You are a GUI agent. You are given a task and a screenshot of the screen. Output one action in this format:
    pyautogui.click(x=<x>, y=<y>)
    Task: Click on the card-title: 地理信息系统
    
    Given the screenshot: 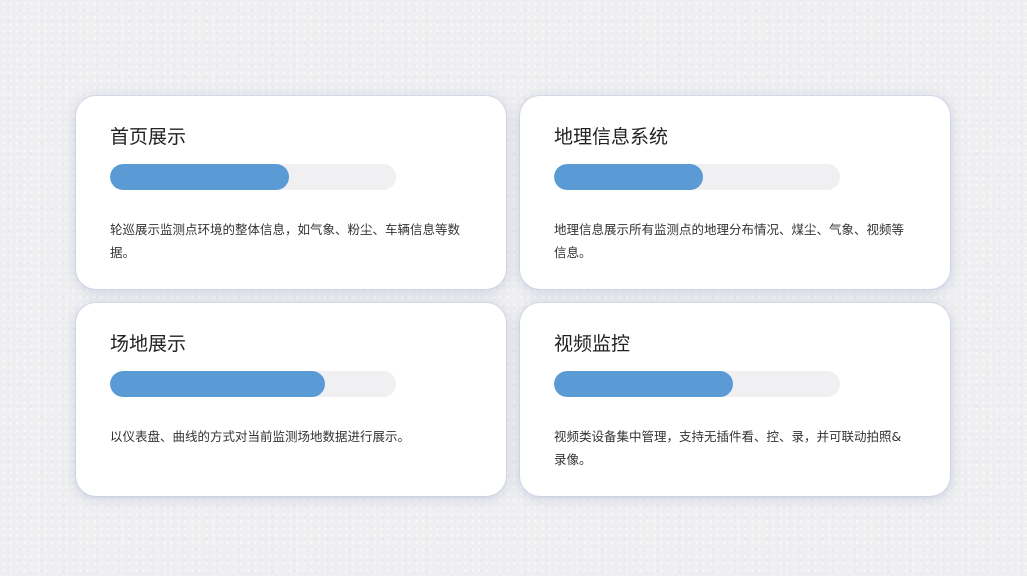 What is the action you would take?
    pyautogui.click(x=611, y=137)
    